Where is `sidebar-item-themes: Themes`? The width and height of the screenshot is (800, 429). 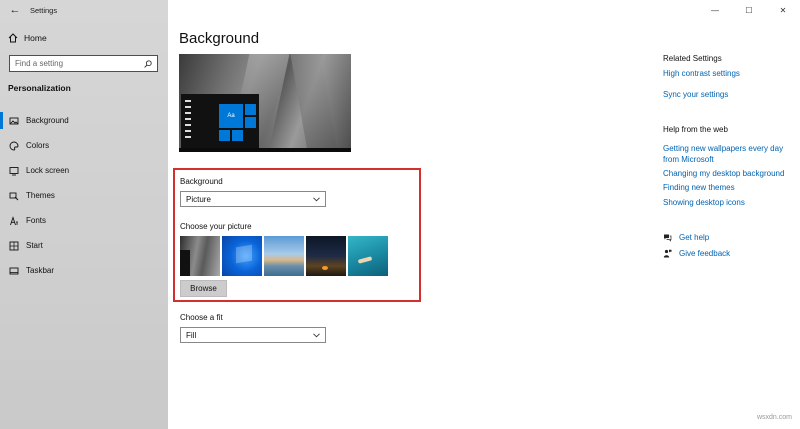
sidebar-item-themes: Themes is located at coordinates (84, 195).